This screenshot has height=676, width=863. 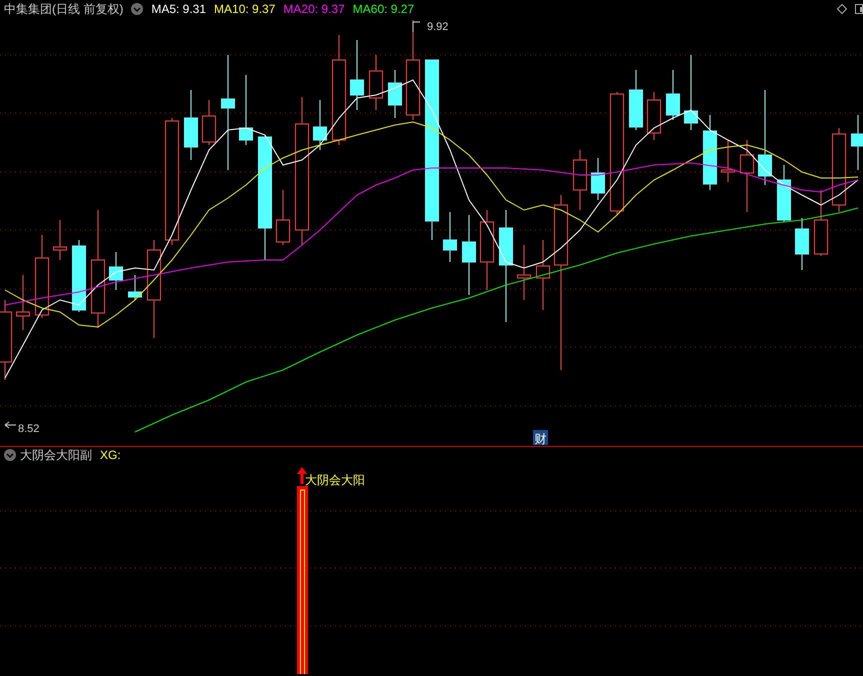 I want to click on panel-icon, so click(x=859, y=9).